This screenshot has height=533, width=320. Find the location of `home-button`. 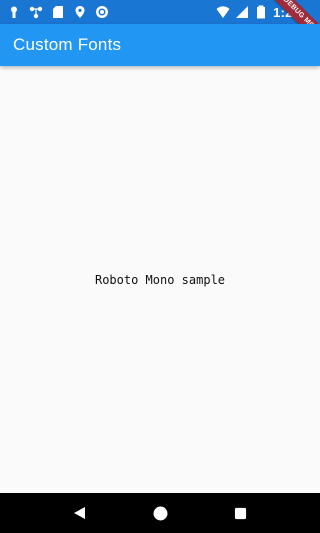

home-button is located at coordinates (160, 513).